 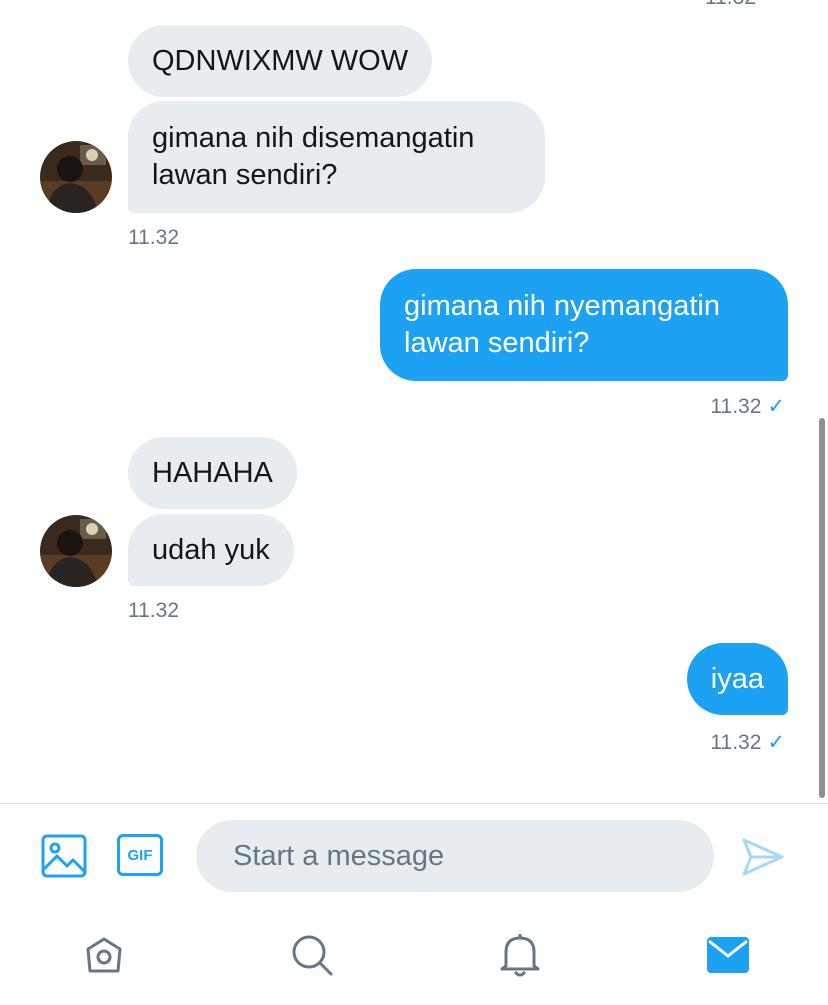 What do you see at coordinates (728, 955) in the screenshot?
I see `messages-icon` at bounding box center [728, 955].